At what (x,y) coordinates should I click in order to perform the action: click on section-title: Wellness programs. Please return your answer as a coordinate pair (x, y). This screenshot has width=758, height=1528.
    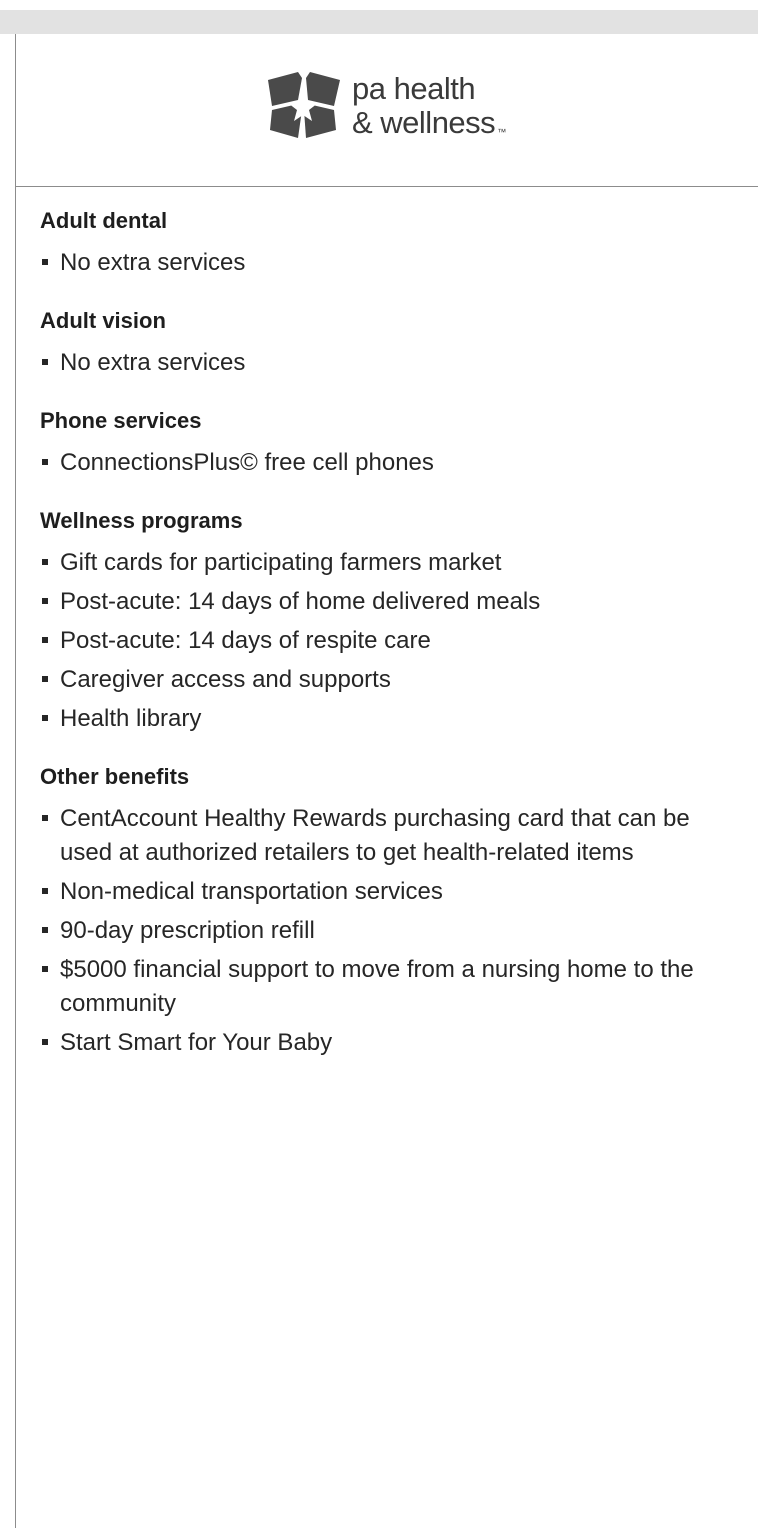
    Looking at the image, I should click on (141, 520).